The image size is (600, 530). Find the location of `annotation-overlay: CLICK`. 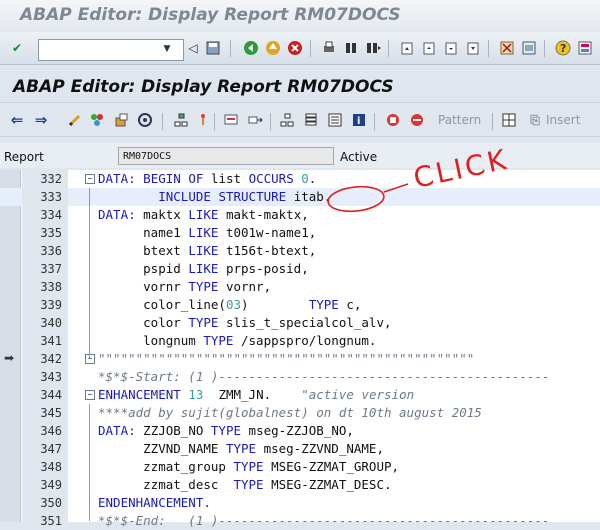

annotation-overlay: CLICK is located at coordinates (419, 178).